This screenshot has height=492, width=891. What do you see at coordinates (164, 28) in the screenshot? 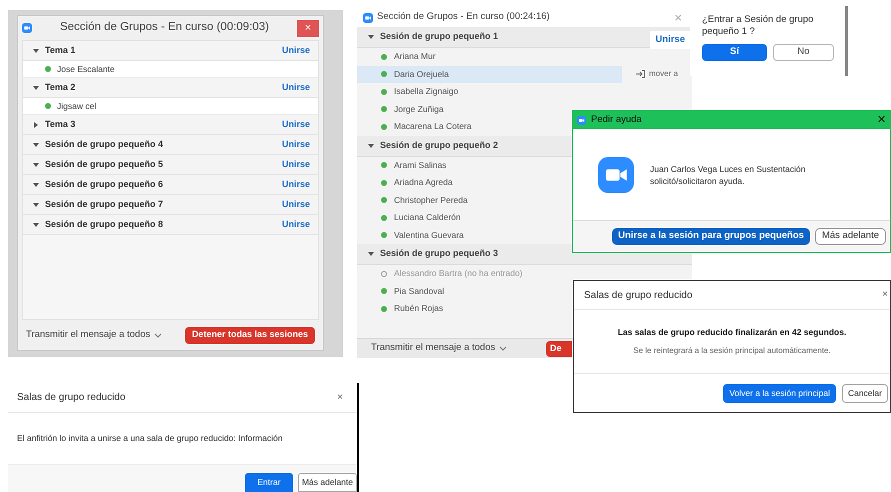
I see `window-title: Sección de Grupos - En curso (00:09:03)` at bounding box center [164, 28].